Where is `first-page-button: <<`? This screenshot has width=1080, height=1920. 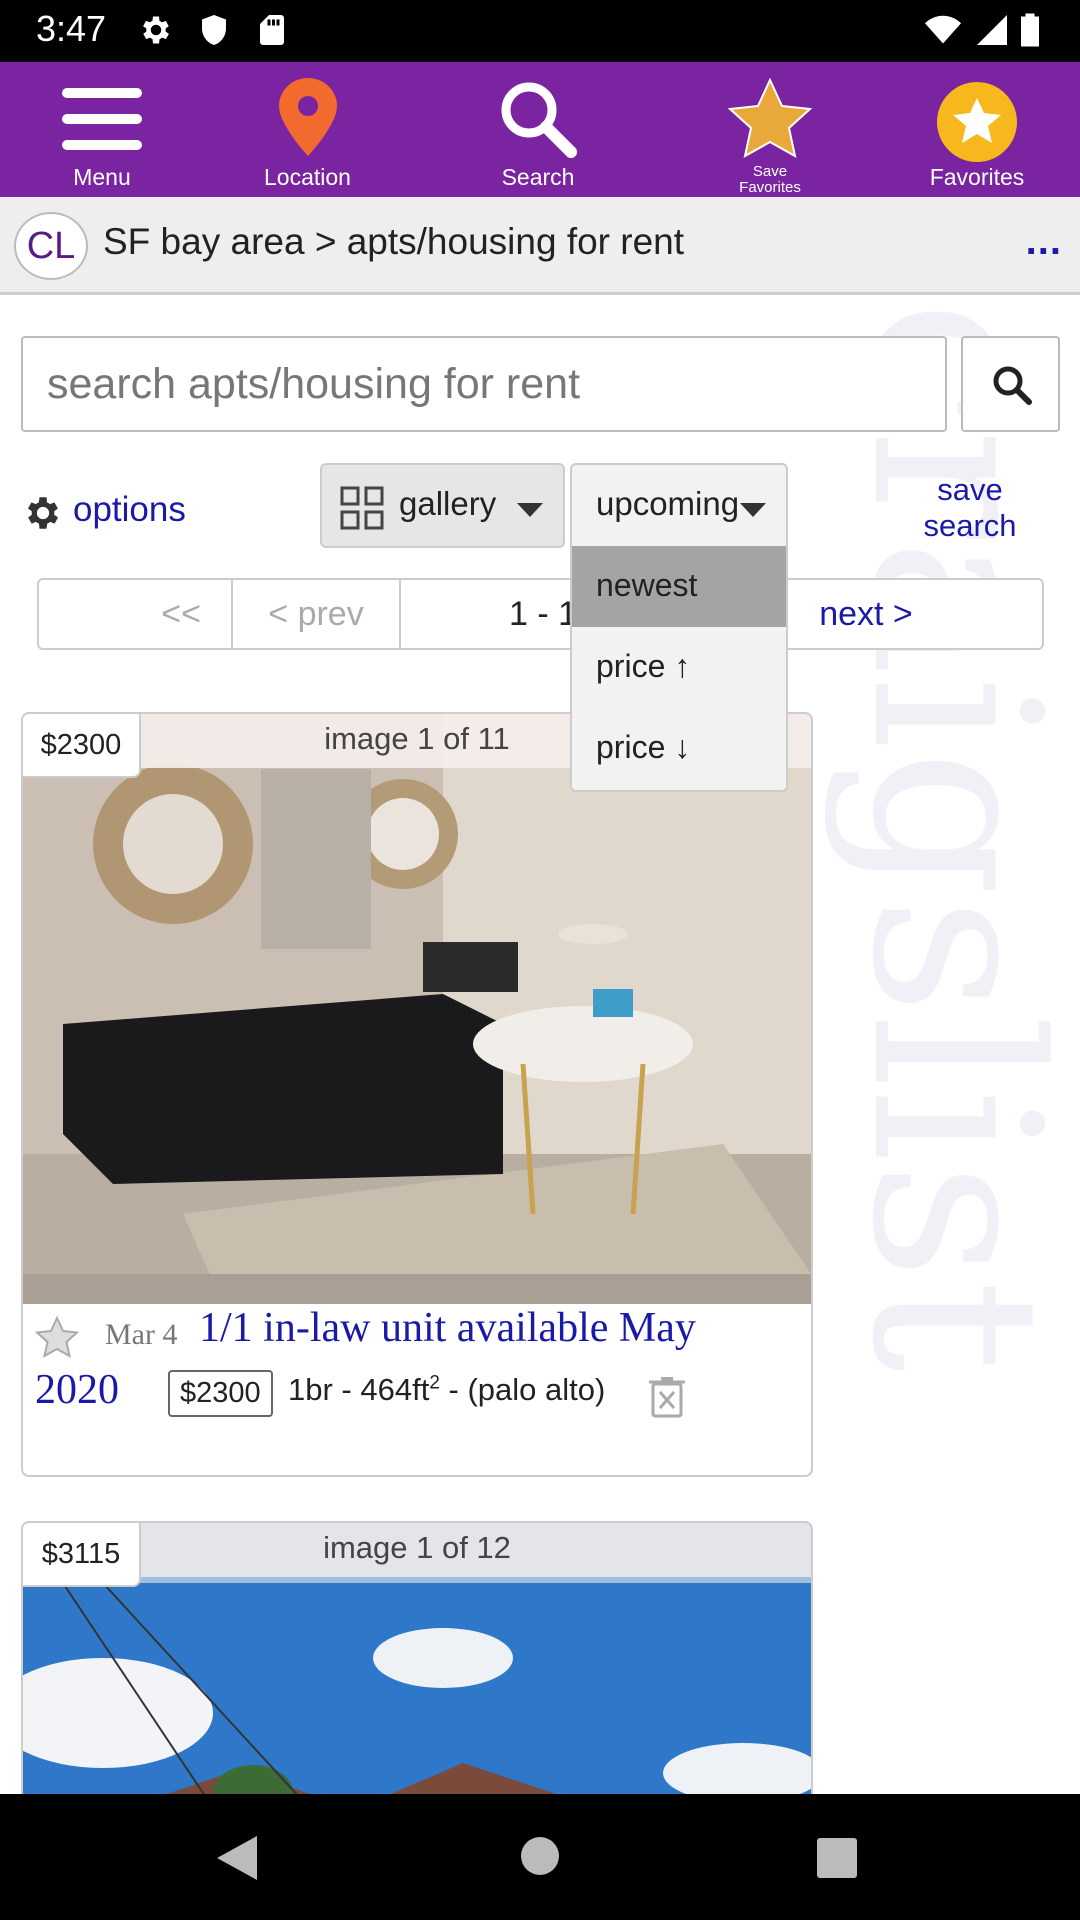 first-page-button: << is located at coordinates (136, 614).